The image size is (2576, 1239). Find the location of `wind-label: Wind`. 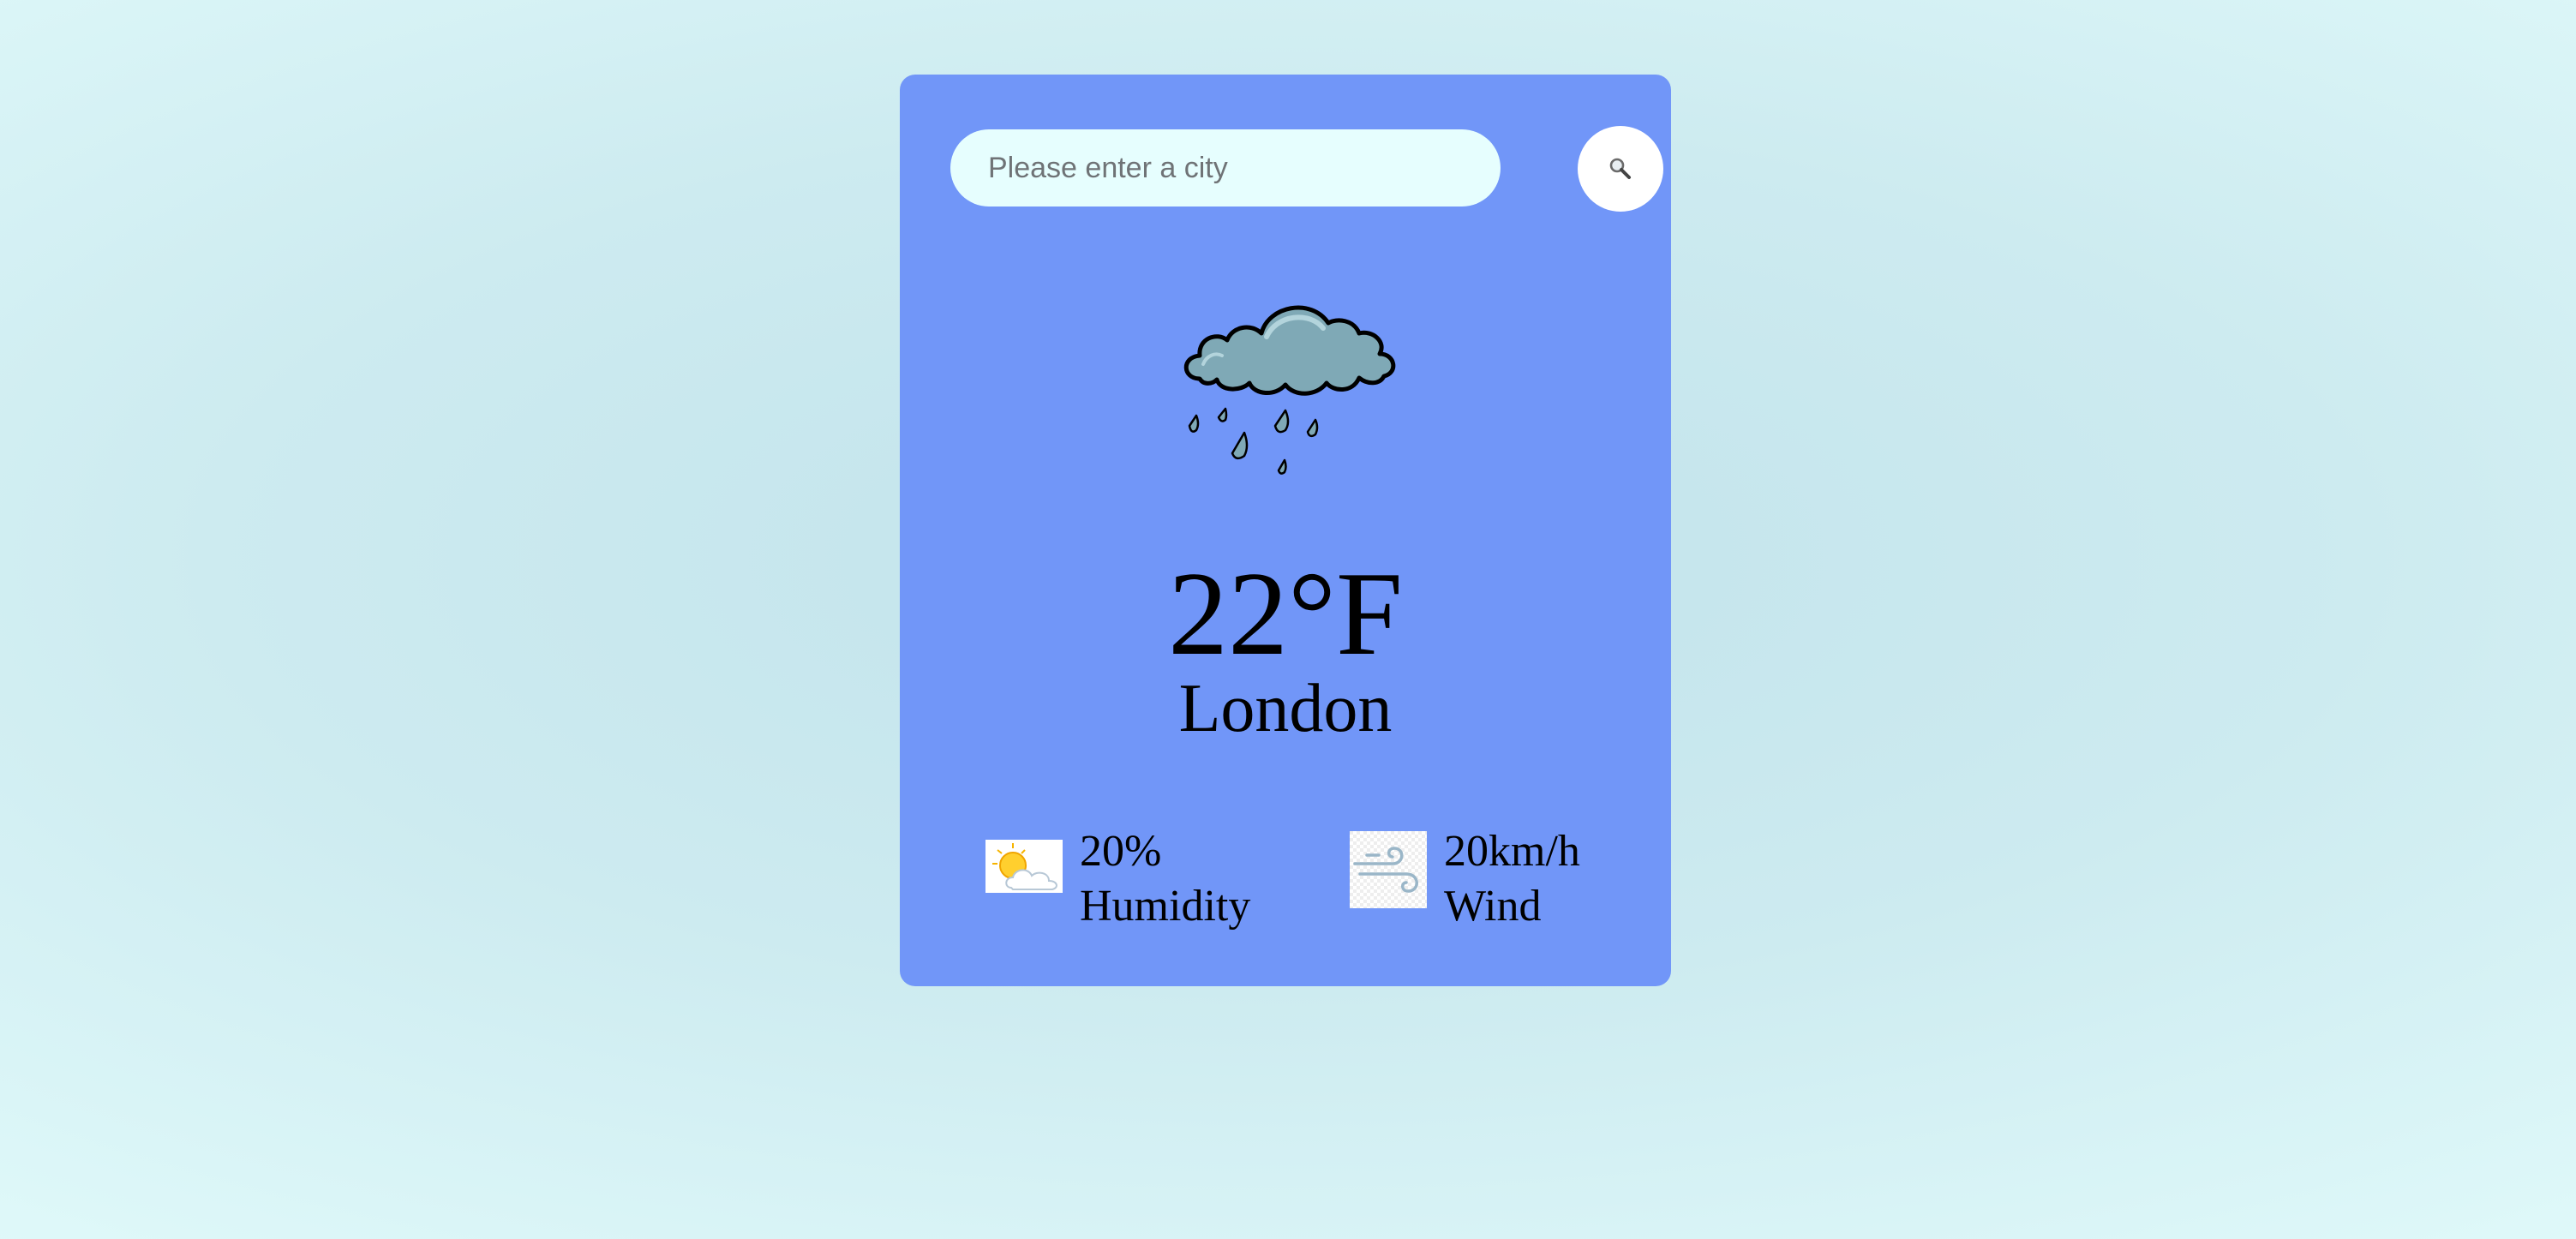

wind-label: Wind is located at coordinates (1493, 906).